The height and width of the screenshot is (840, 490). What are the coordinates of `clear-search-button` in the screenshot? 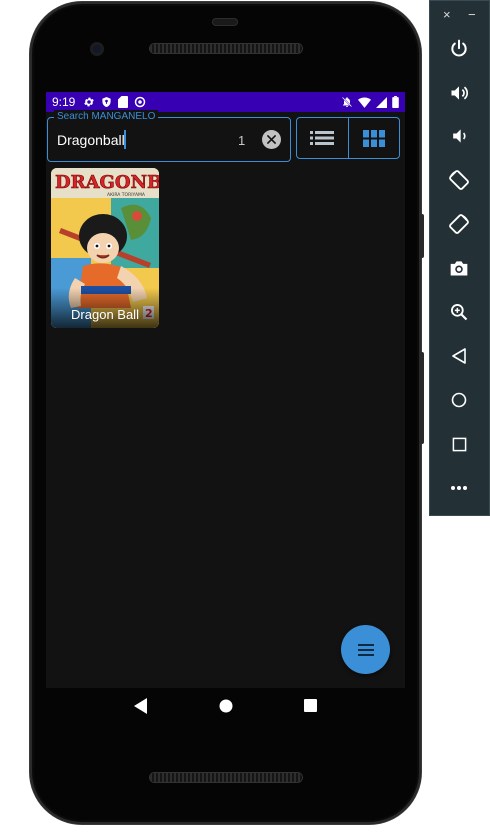 It's located at (271, 139).